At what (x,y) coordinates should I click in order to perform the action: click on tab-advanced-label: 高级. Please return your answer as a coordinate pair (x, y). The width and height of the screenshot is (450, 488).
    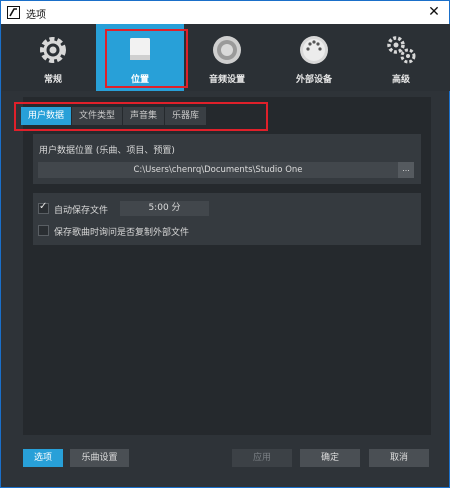
    Looking at the image, I should click on (400, 80).